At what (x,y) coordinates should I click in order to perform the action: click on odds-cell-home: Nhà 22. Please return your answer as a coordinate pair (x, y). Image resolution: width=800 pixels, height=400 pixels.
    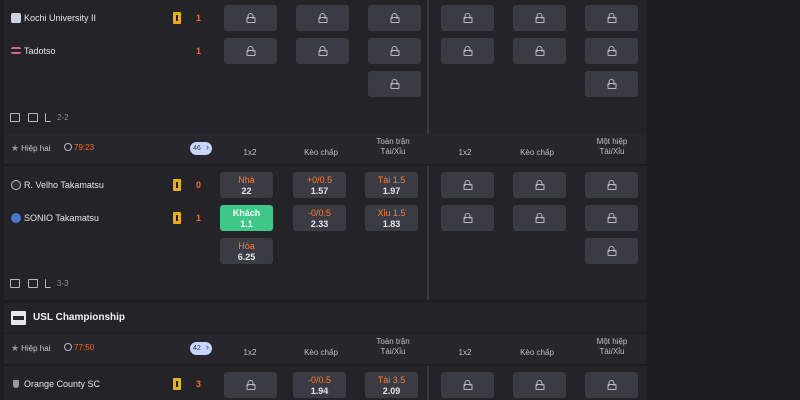
    Looking at the image, I should click on (246, 185).